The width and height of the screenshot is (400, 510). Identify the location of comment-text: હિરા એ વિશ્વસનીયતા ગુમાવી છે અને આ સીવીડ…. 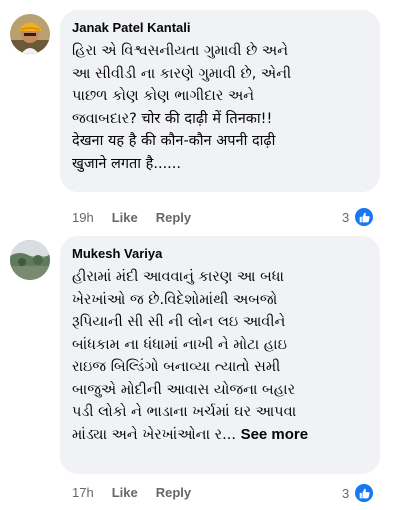
(182, 107).